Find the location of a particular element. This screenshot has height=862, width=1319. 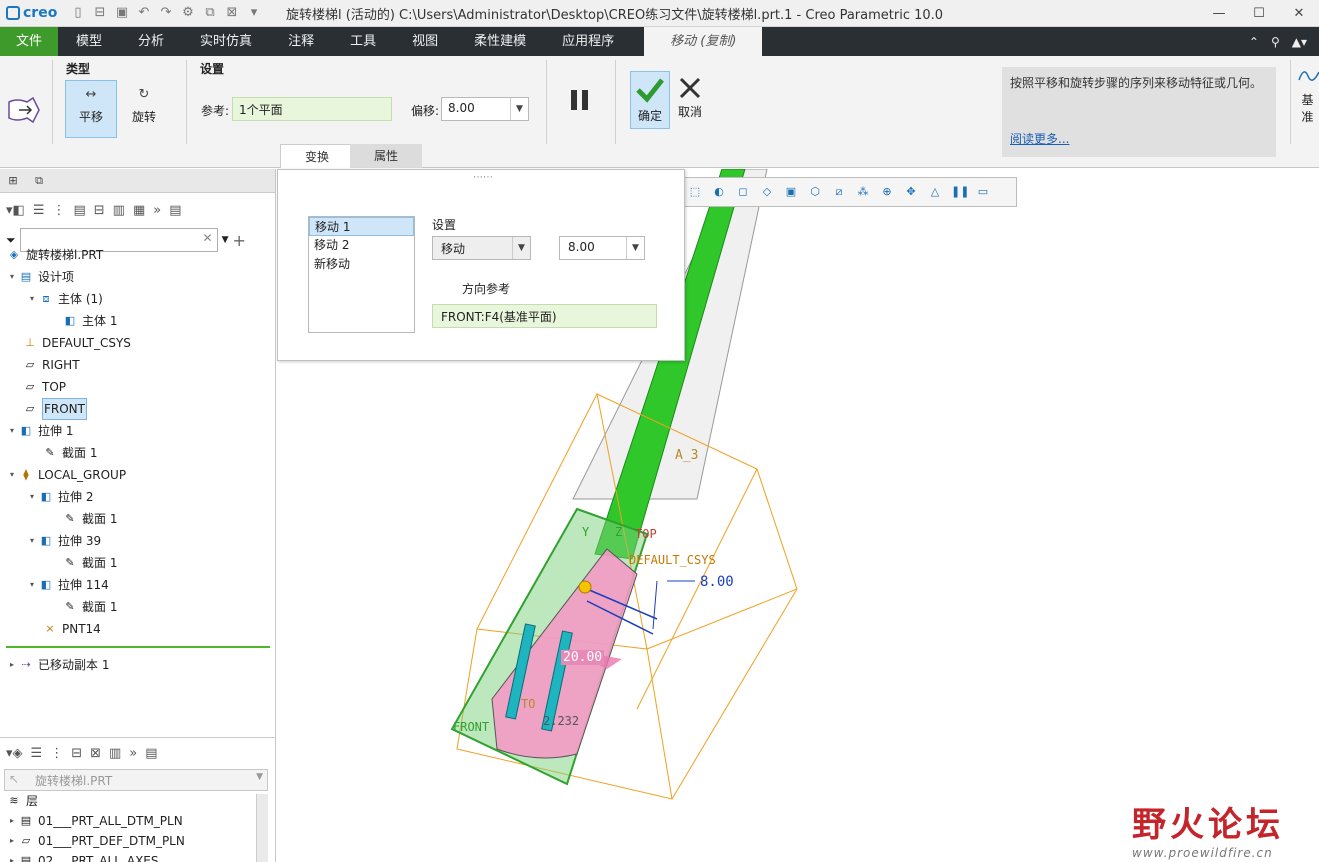

tree-item-extrude-2: ▾ ◧ 拉伸 2 is located at coordinates (59, 497).